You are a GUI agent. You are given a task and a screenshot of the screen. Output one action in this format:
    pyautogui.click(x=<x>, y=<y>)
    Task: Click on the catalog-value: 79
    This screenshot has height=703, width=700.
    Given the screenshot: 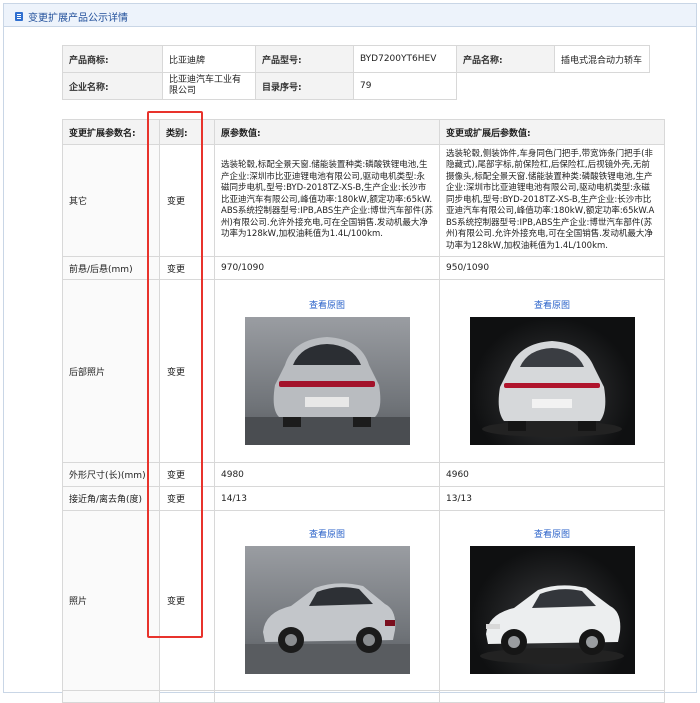 What is the action you would take?
    pyautogui.click(x=405, y=86)
    